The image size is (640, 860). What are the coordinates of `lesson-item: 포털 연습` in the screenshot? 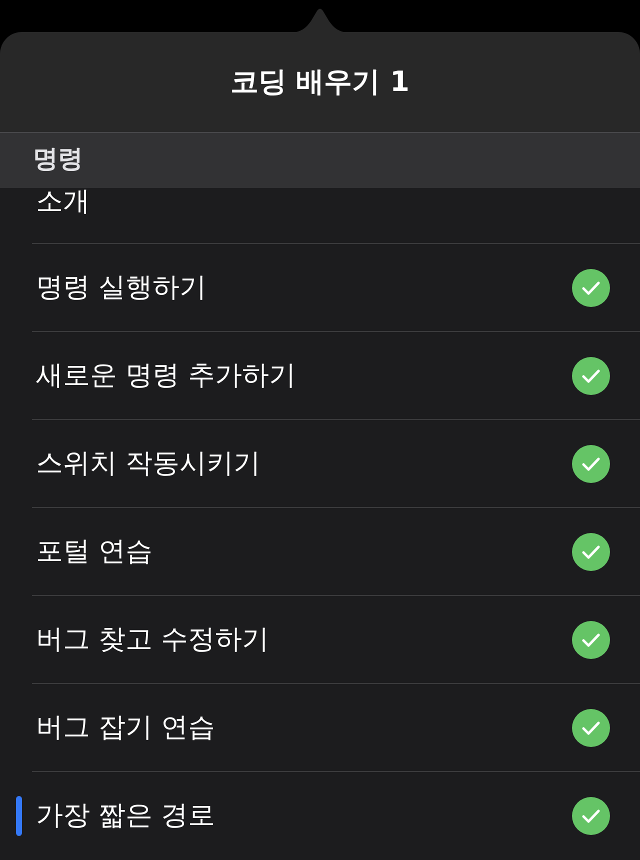 It's located at (320, 551).